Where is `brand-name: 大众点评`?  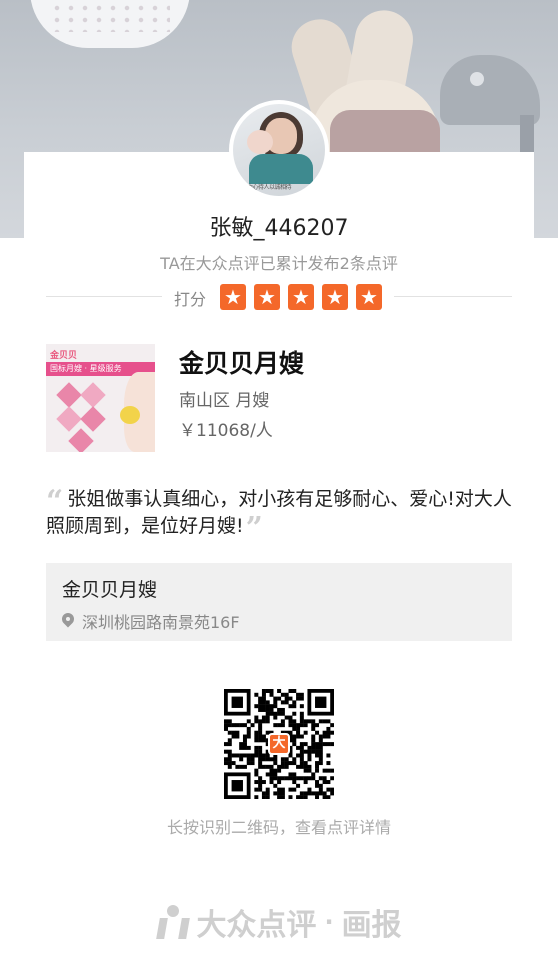 brand-name: 大众点评 is located at coordinates (256, 925).